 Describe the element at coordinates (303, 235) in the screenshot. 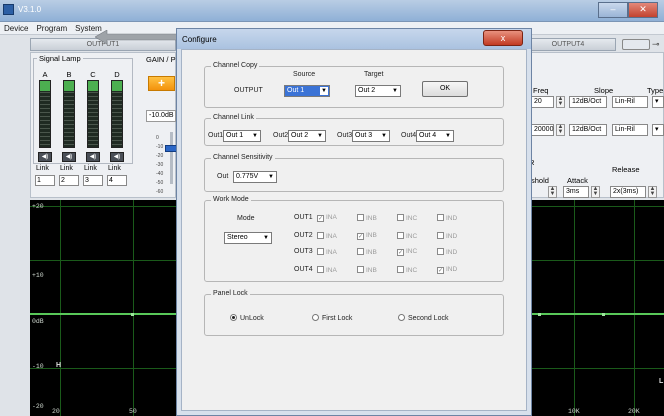

I see `work-mode-row-label: OUT2` at that location.